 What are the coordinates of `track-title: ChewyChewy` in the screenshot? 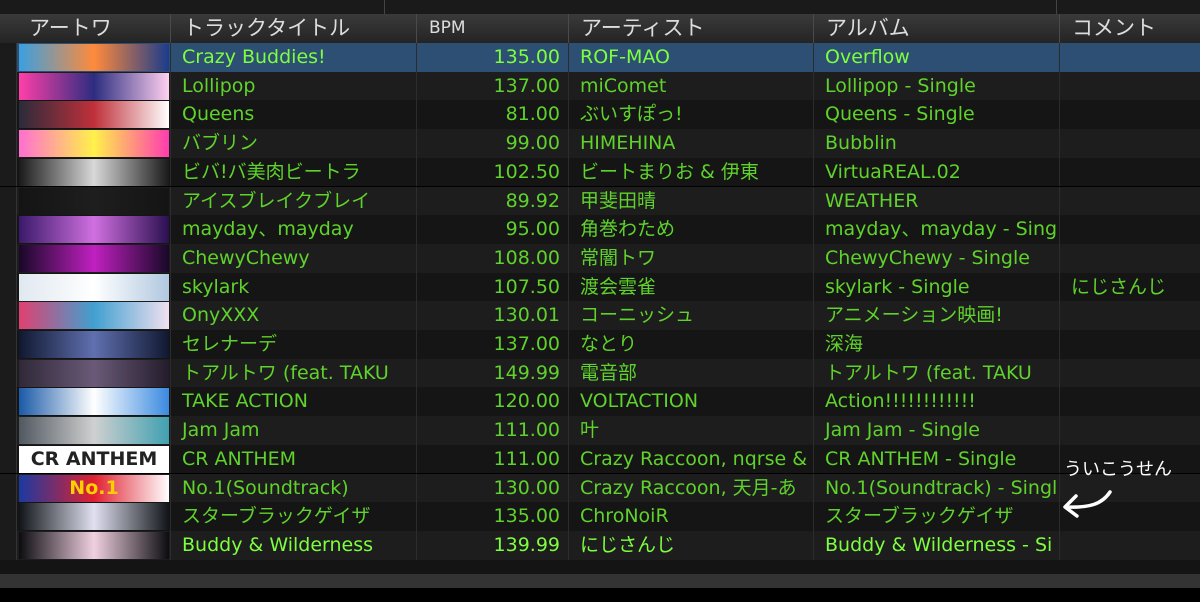 It's located at (294, 258).